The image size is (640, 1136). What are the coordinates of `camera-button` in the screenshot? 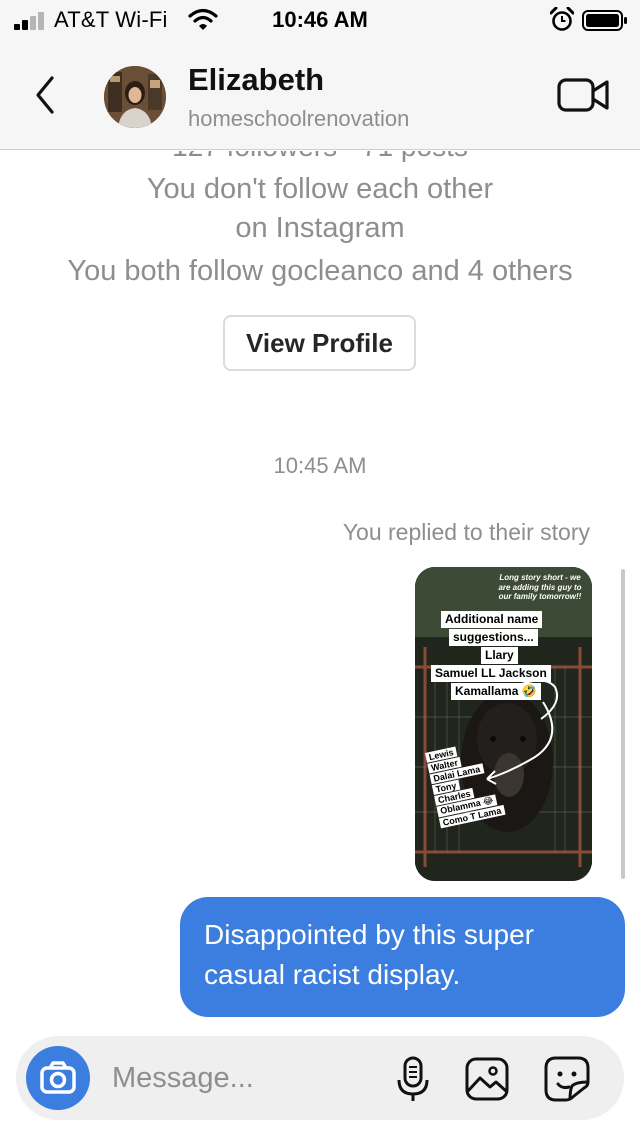 It's located at (58, 1078).